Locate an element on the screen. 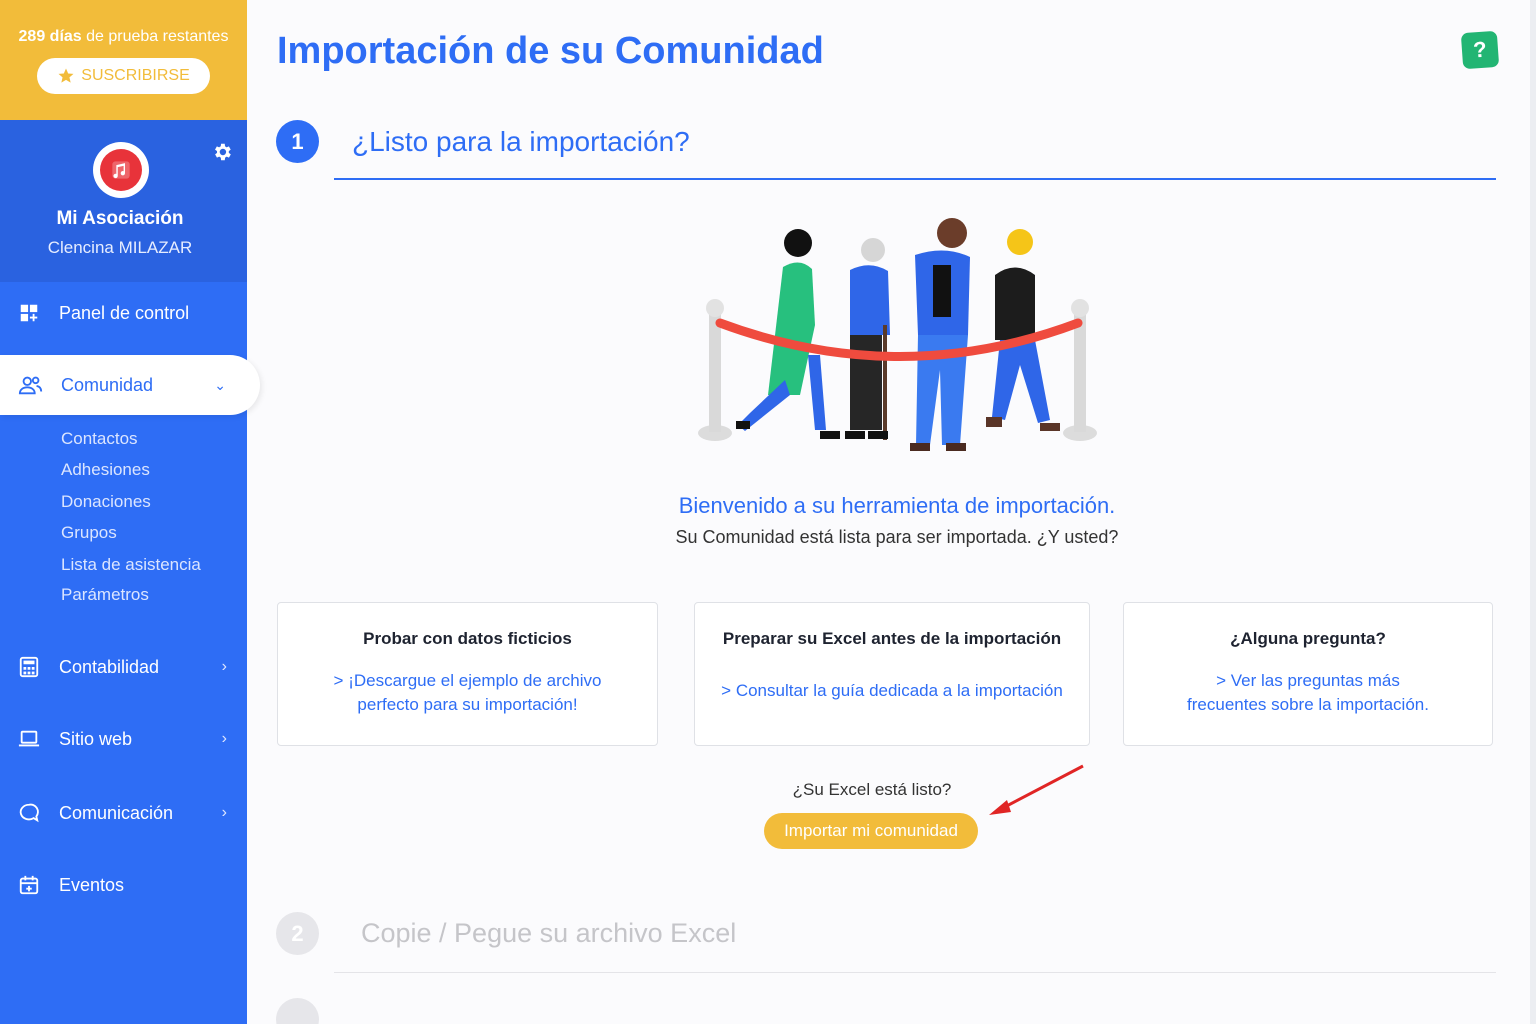 The height and width of the screenshot is (1024, 1536). excel-ready-question: ¿Su Excel está listo? is located at coordinates (872, 789).